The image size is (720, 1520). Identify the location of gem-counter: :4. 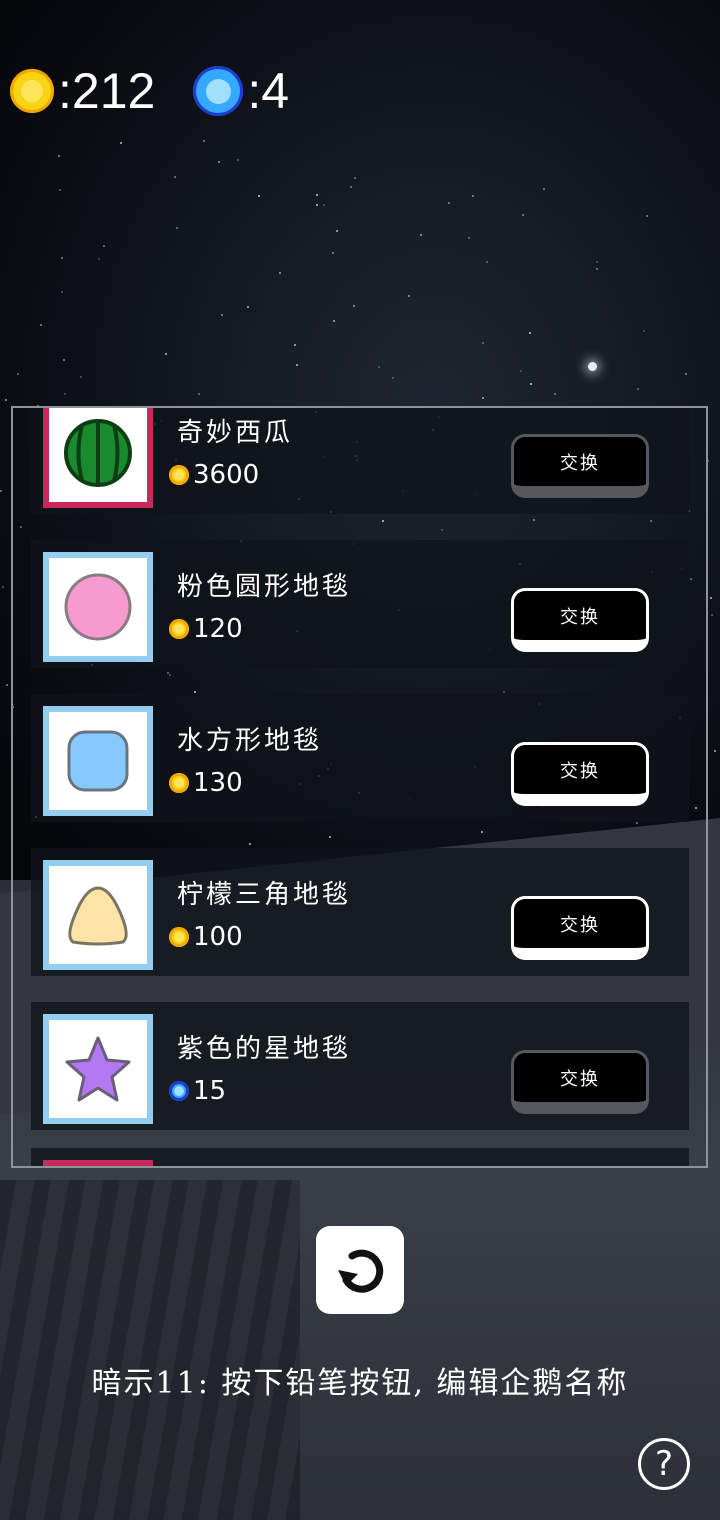
(241, 91).